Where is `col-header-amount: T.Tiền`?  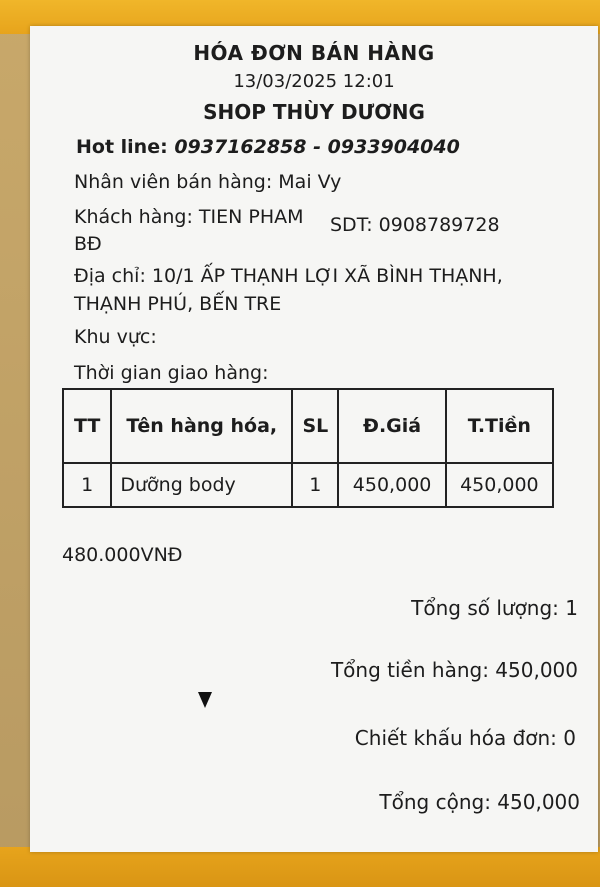
col-header-amount: T.Tiền is located at coordinates (499, 426).